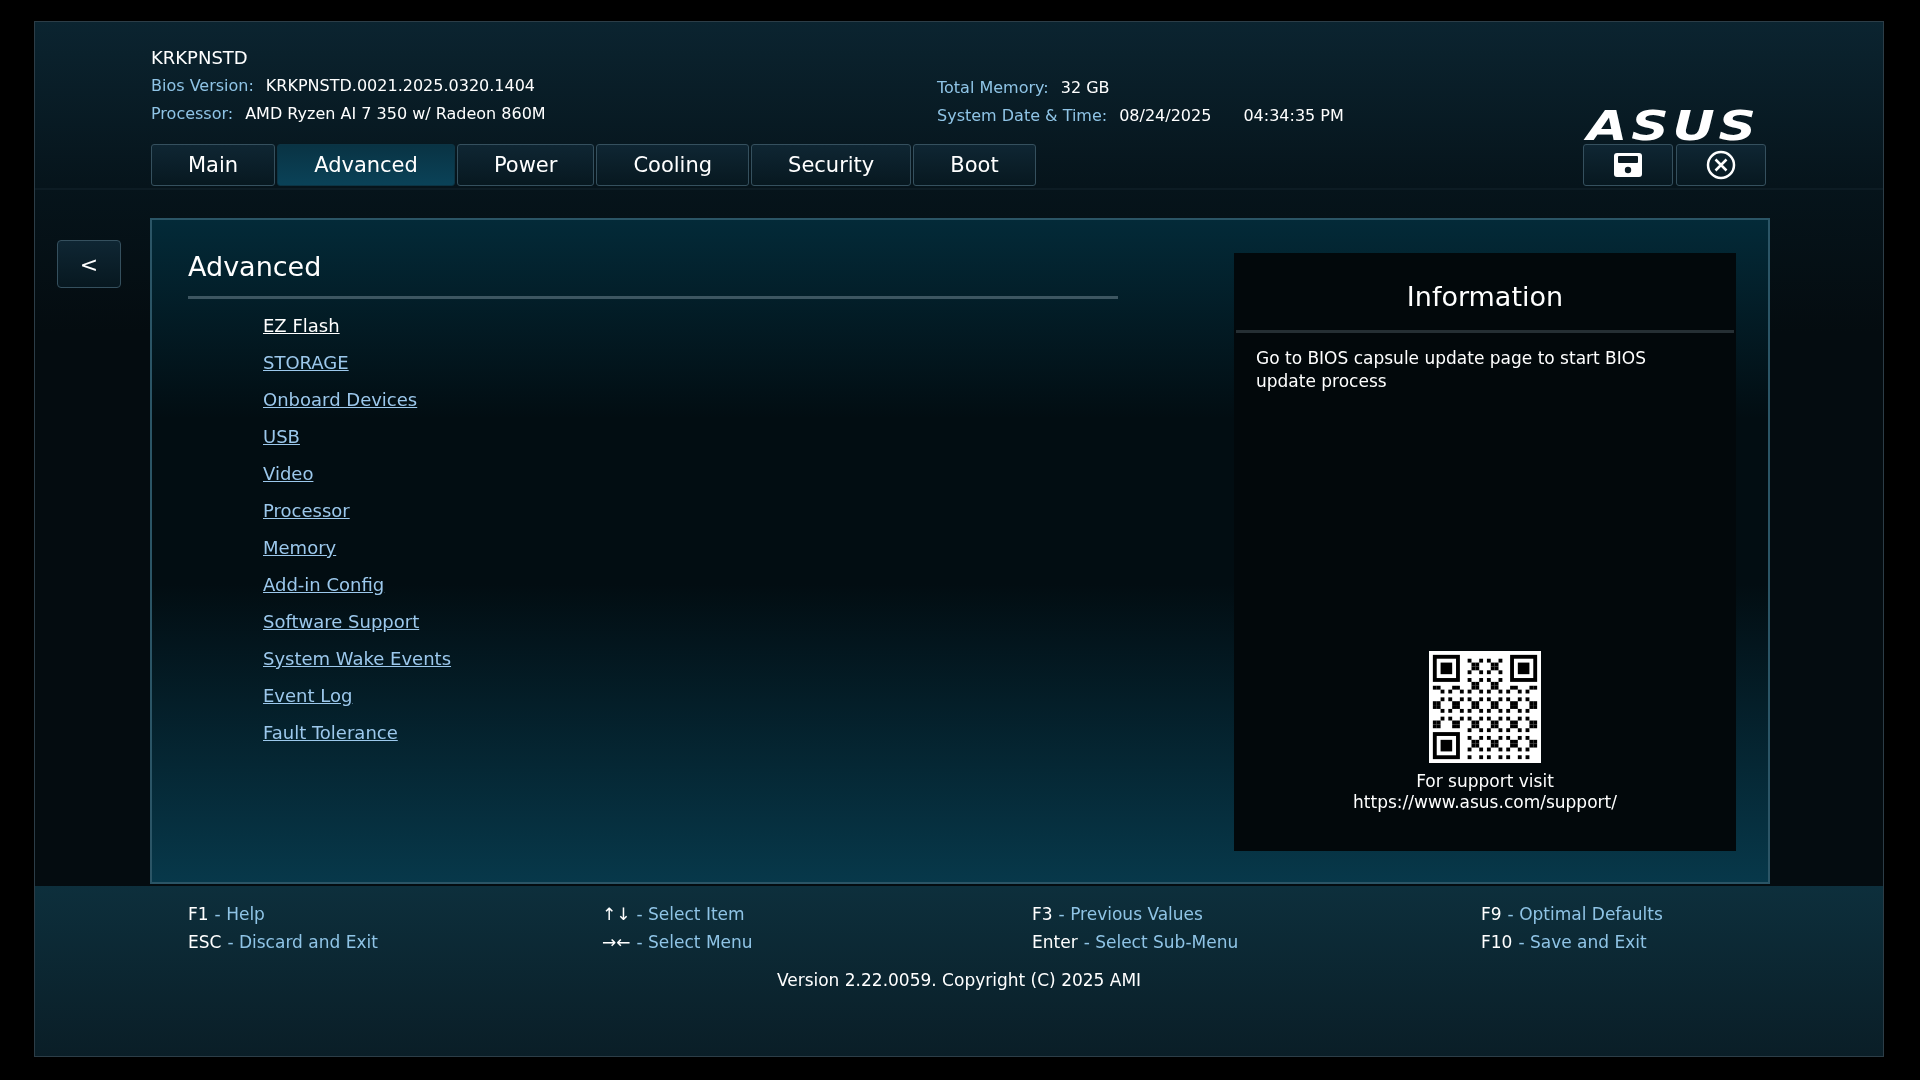 This screenshot has width=1920, height=1080. What do you see at coordinates (239, 914) in the screenshot?
I see `key-action: - Help` at bounding box center [239, 914].